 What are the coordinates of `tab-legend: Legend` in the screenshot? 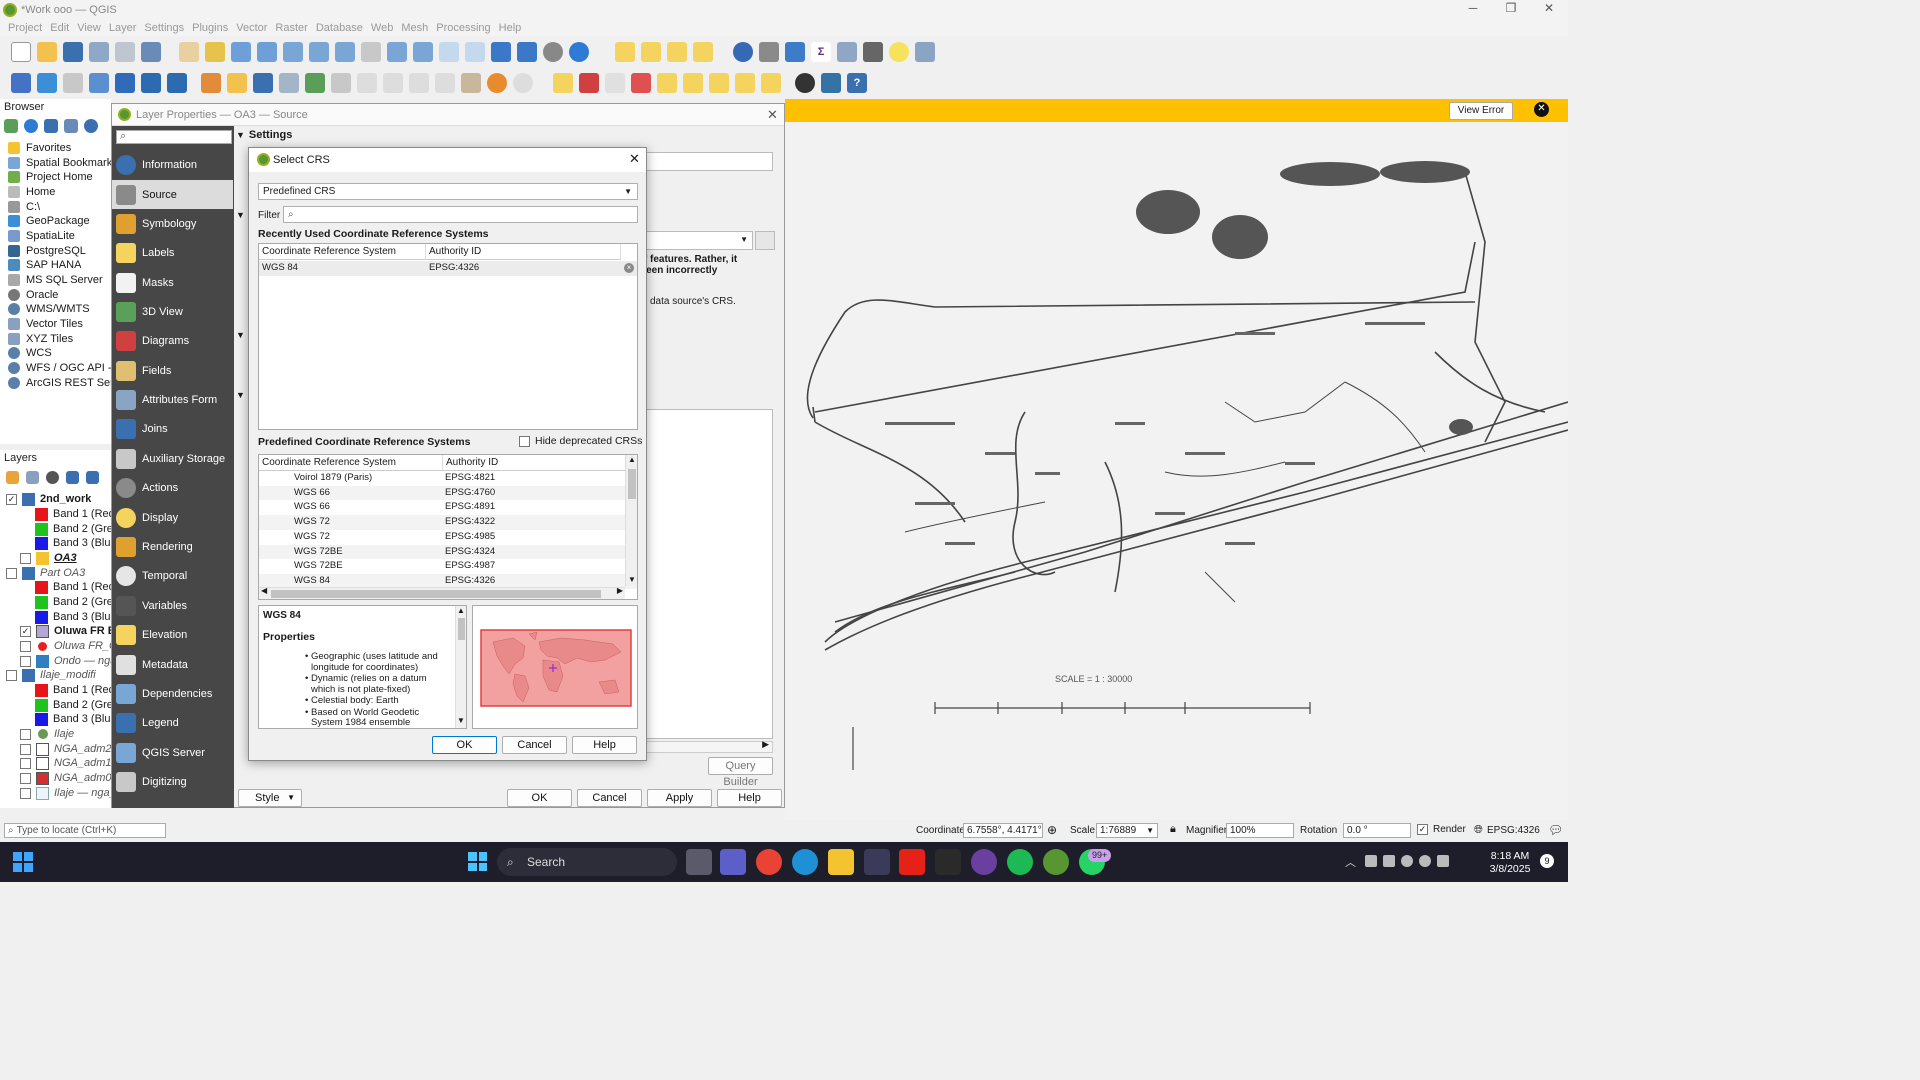 It's located at (172, 722).